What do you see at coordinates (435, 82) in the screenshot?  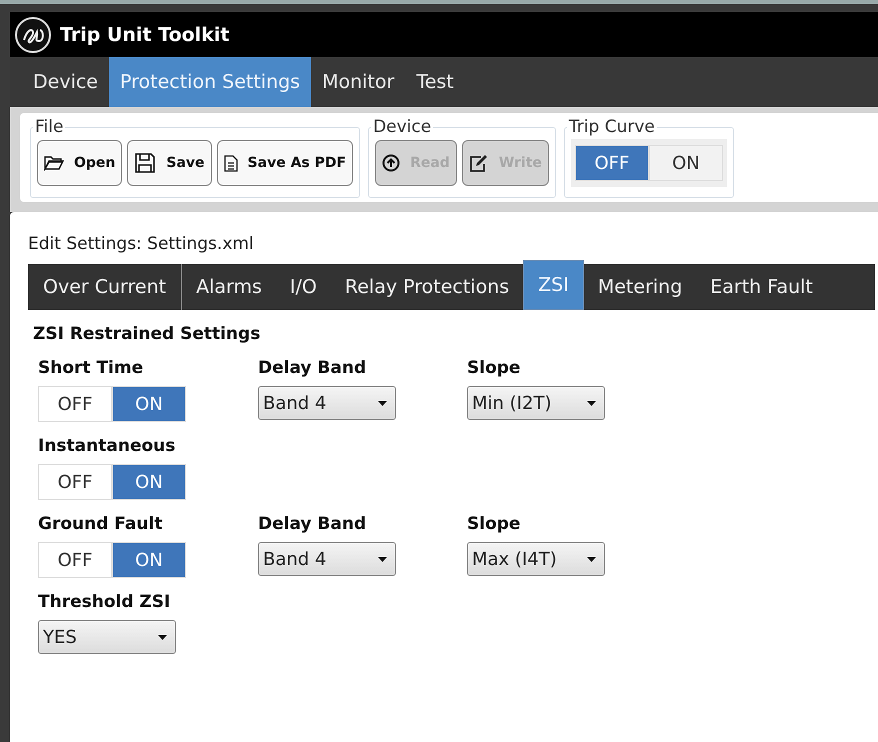 I see `menu-tab: Test` at bounding box center [435, 82].